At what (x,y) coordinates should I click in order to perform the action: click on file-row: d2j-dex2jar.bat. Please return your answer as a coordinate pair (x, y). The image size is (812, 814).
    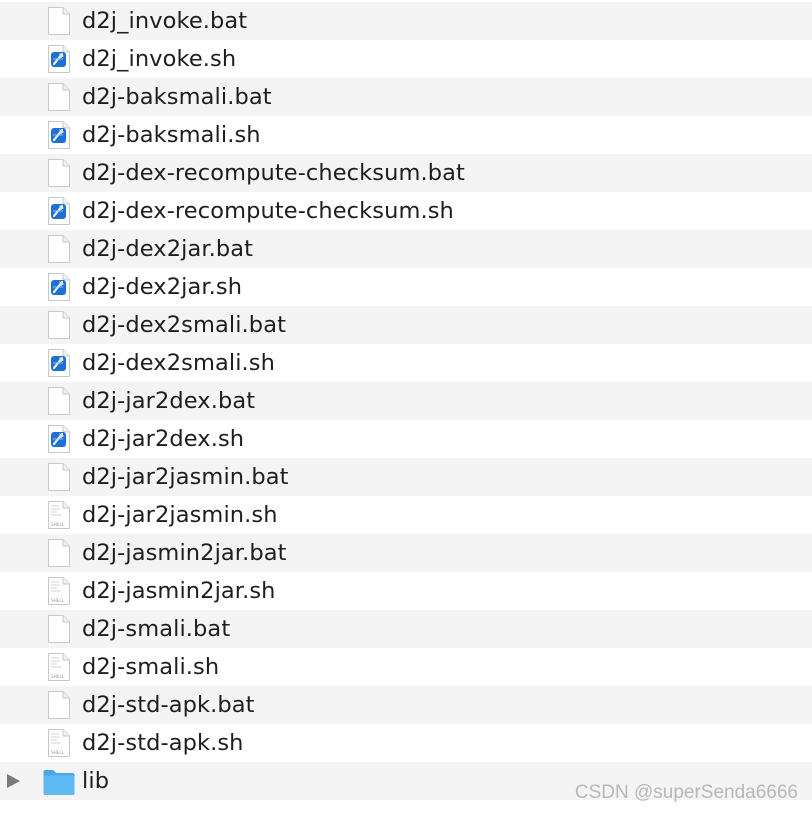
    Looking at the image, I should click on (406, 249).